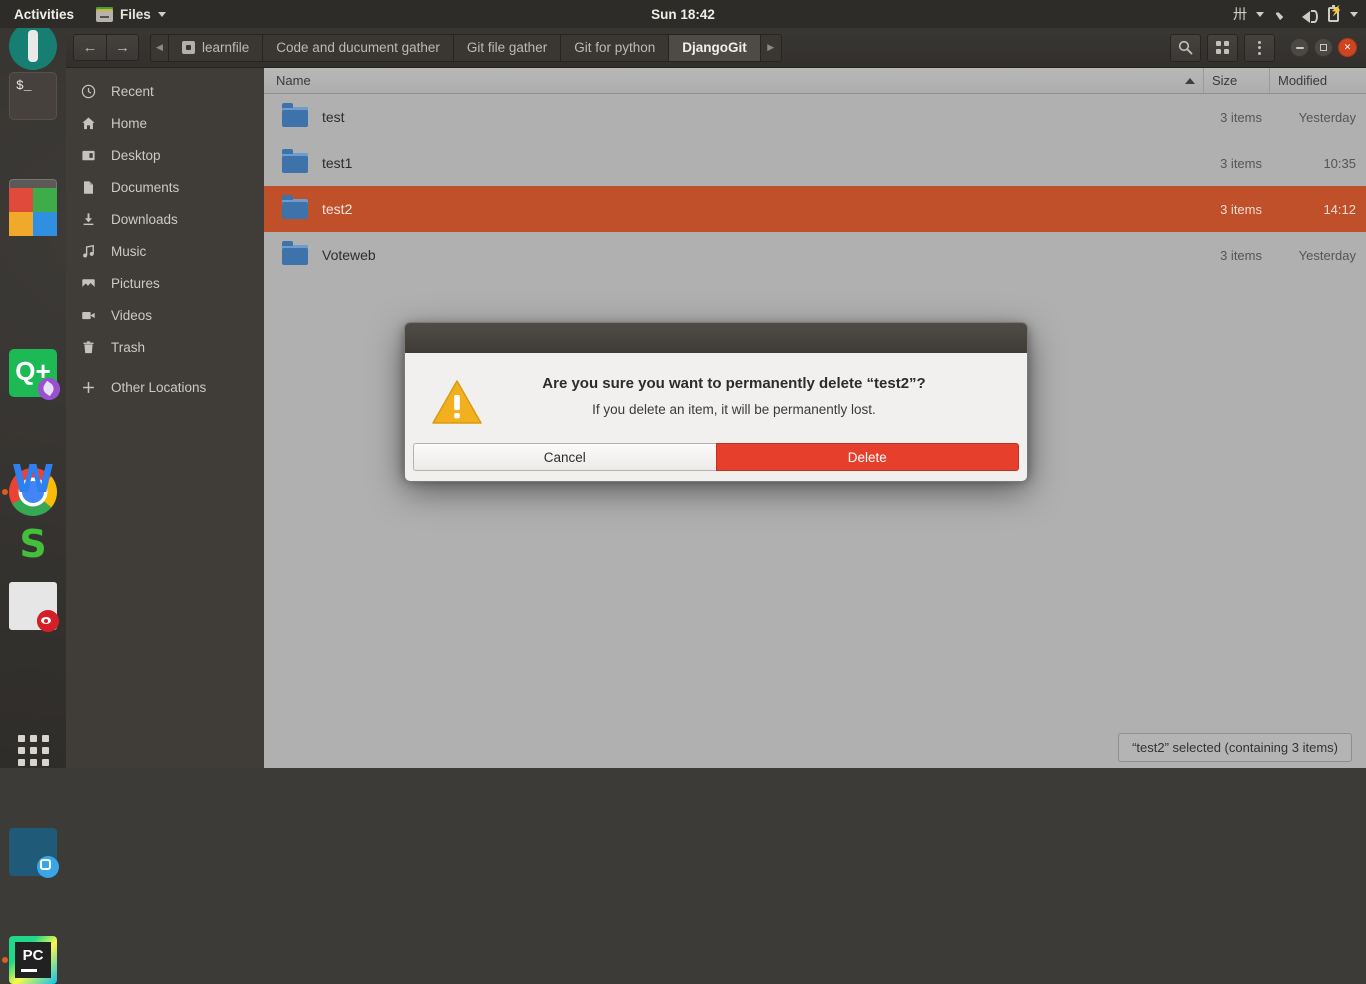 Image resolution: width=1366 pixels, height=984 pixels. I want to click on table-row: Voteweb 3 items Yesterday, so click(815, 255).